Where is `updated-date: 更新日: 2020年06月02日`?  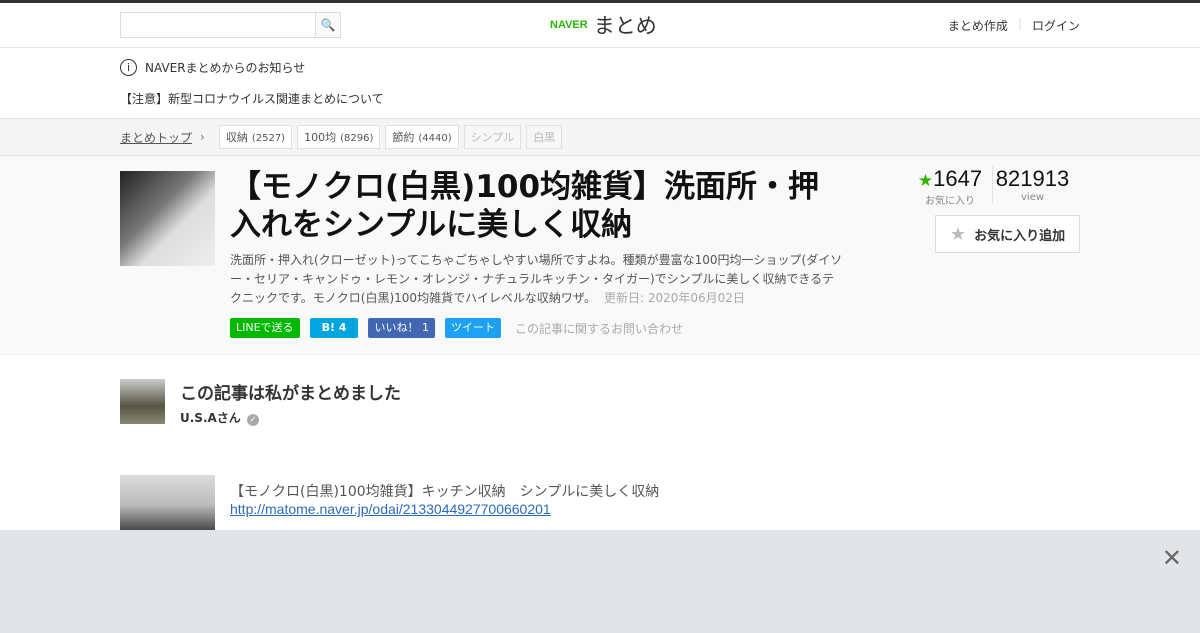 updated-date: 更新日: 2020年06月02日 is located at coordinates (674, 298).